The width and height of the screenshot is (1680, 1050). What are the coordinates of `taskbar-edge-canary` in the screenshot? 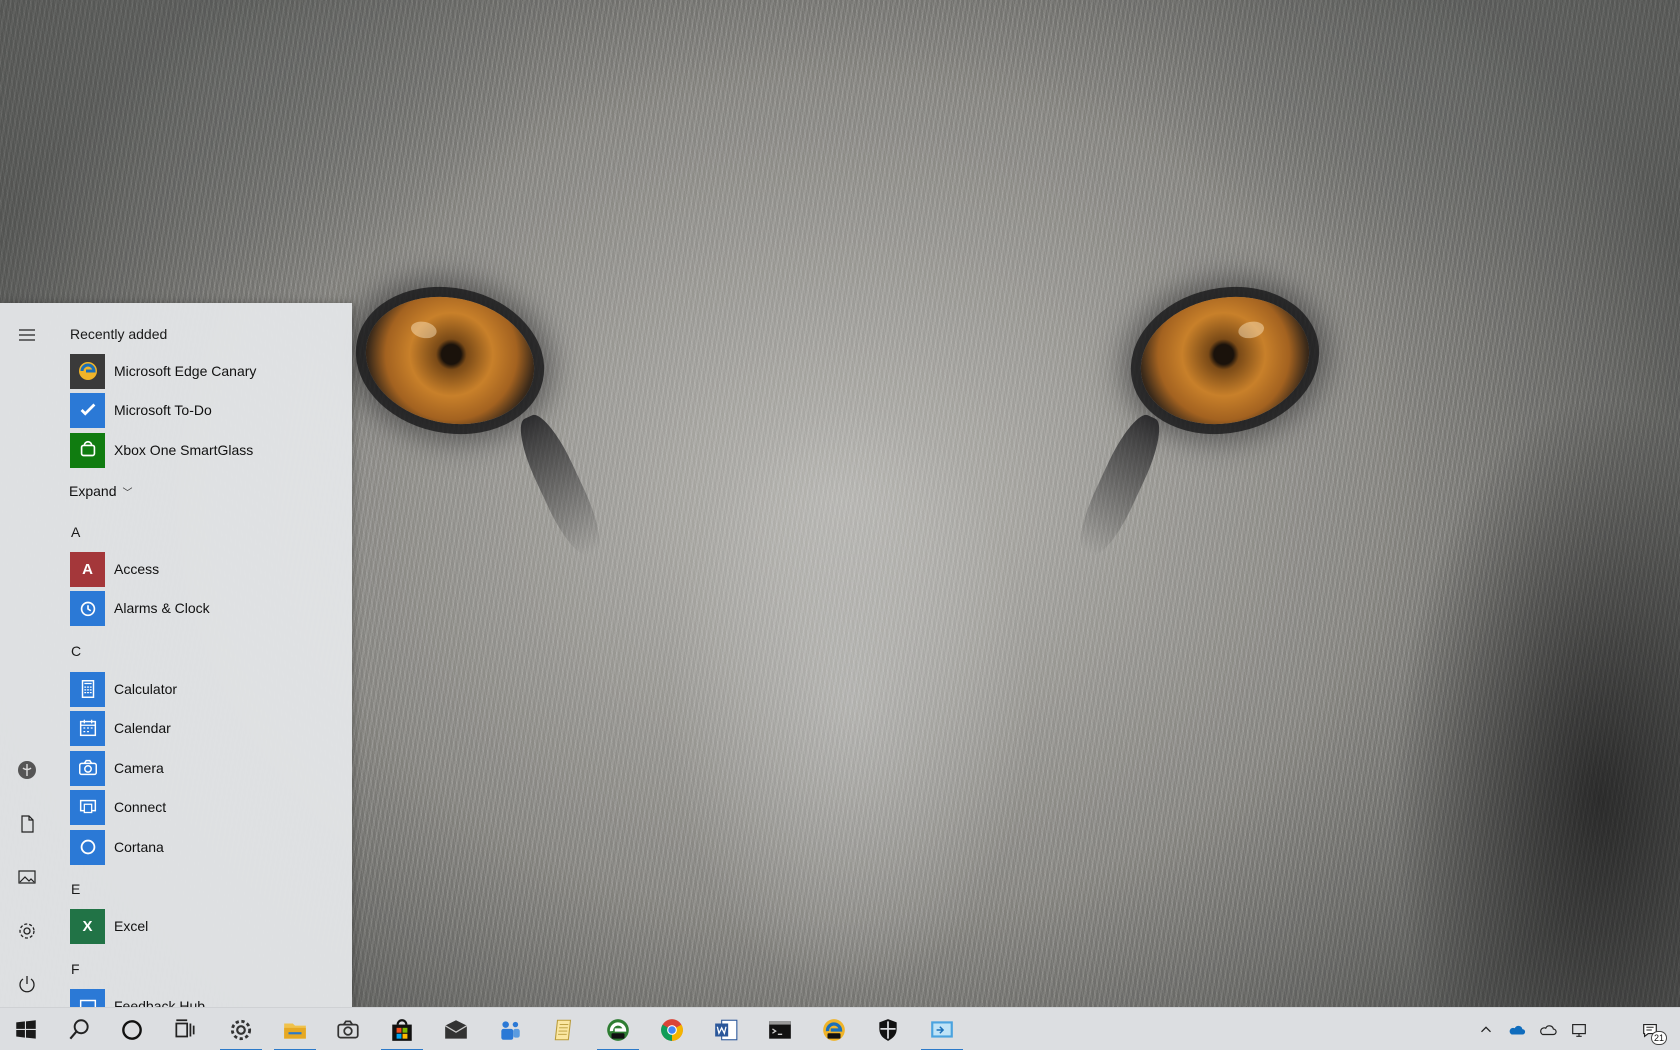 It's located at (834, 1029).